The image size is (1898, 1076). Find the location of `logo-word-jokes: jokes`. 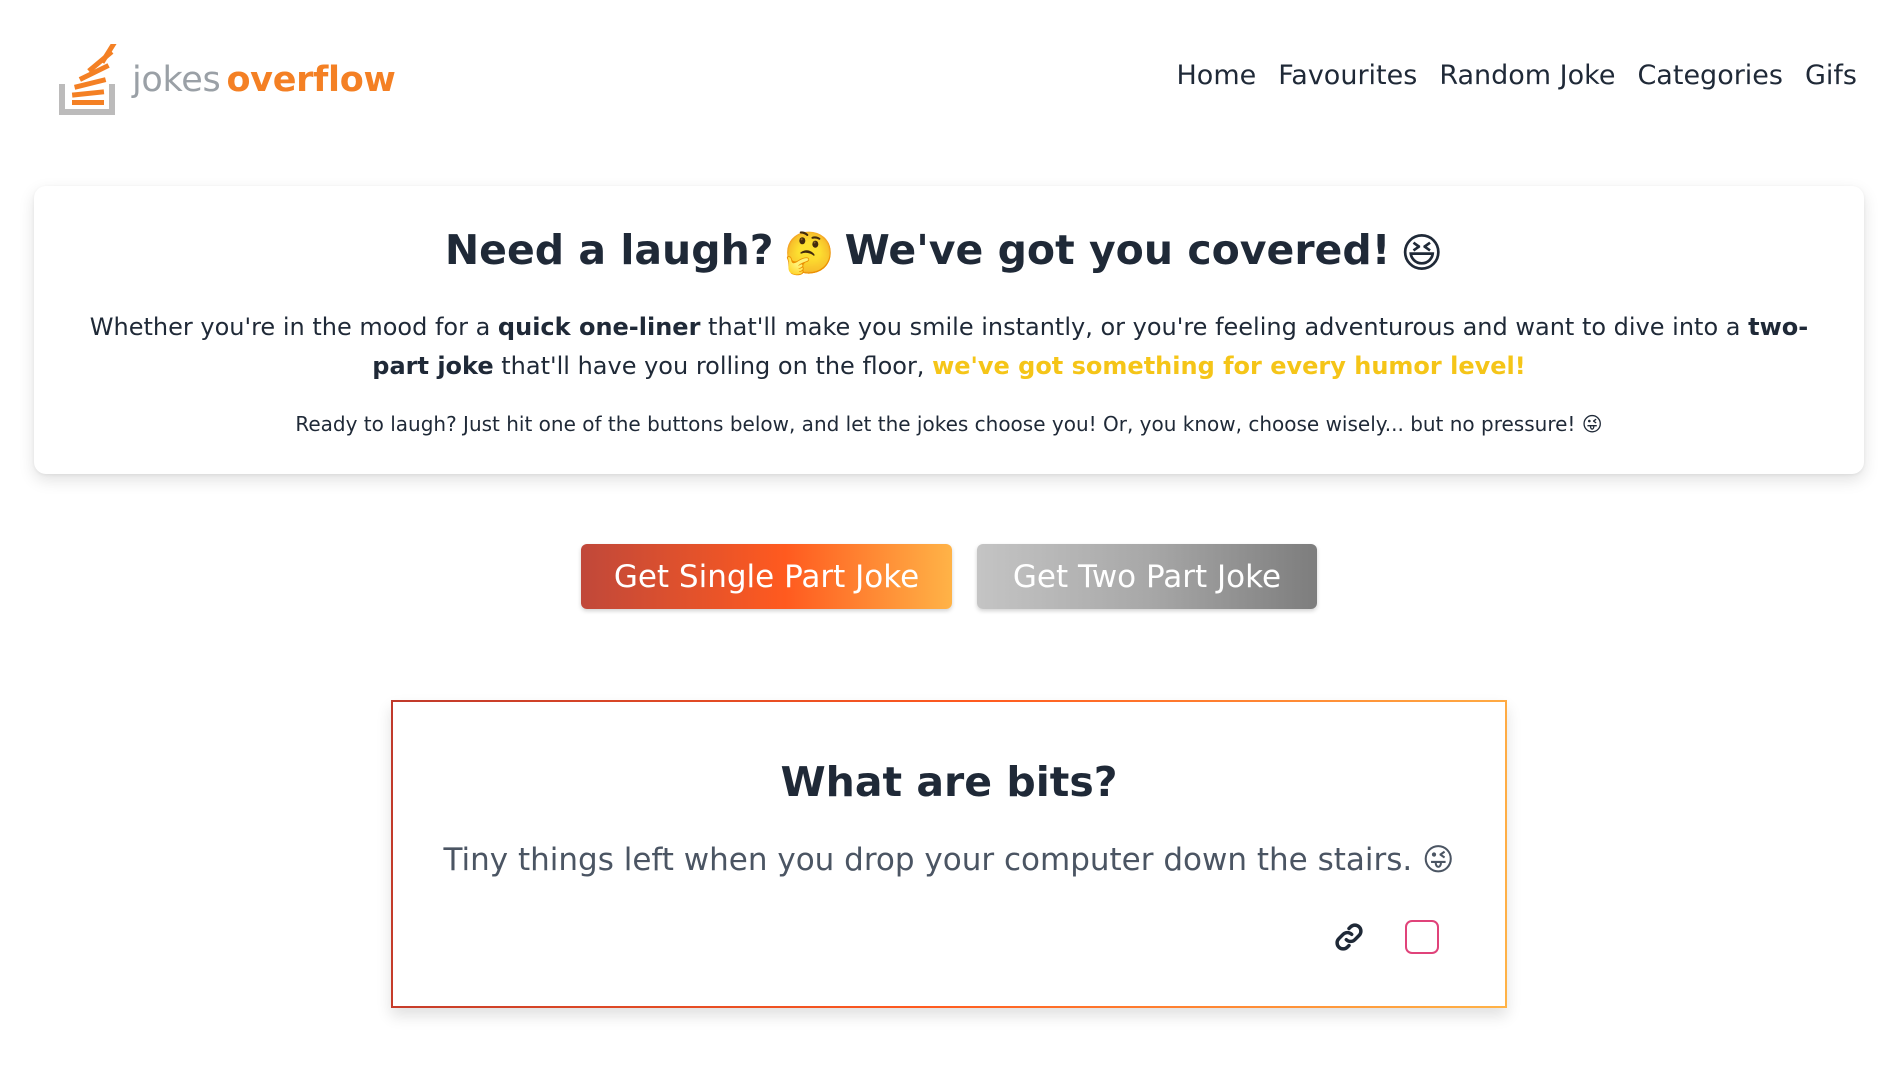

logo-word-jokes: jokes is located at coordinates (176, 79).